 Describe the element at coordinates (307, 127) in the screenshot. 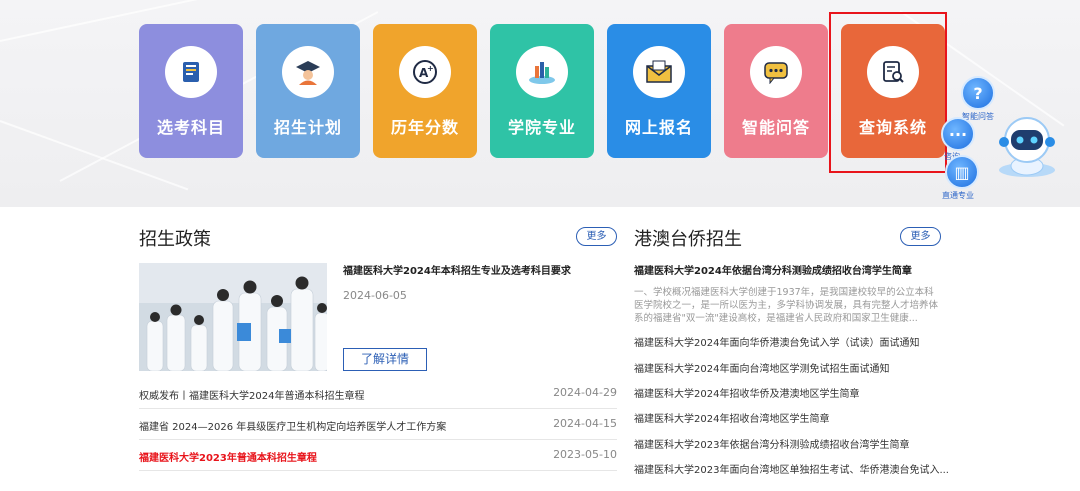

I see `nav-tile-label: 招生计划` at that location.